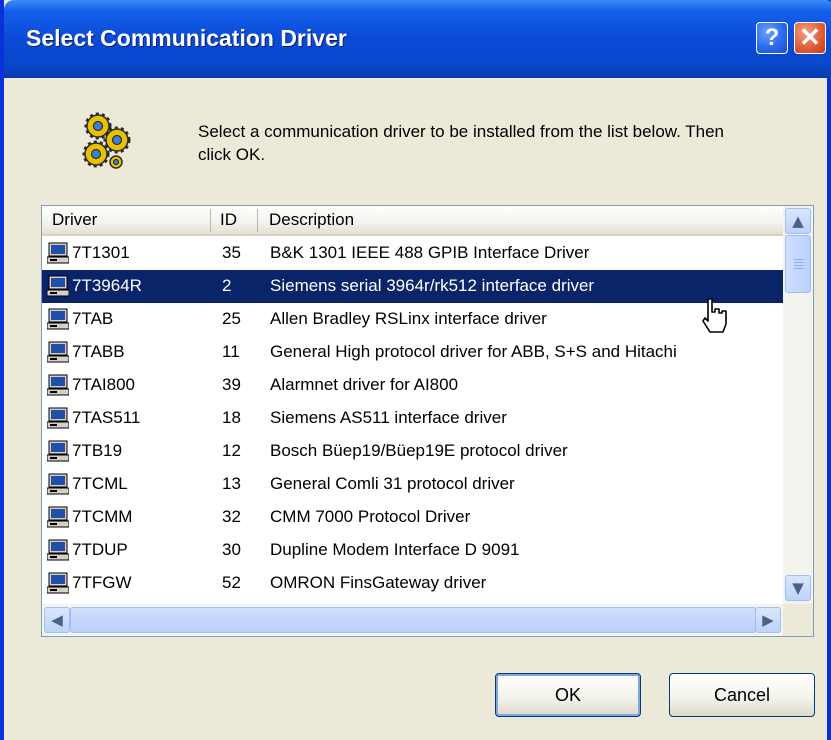  Describe the element at coordinates (798, 405) in the screenshot. I see `vertical-scrollbar: ▲ ▼` at that location.